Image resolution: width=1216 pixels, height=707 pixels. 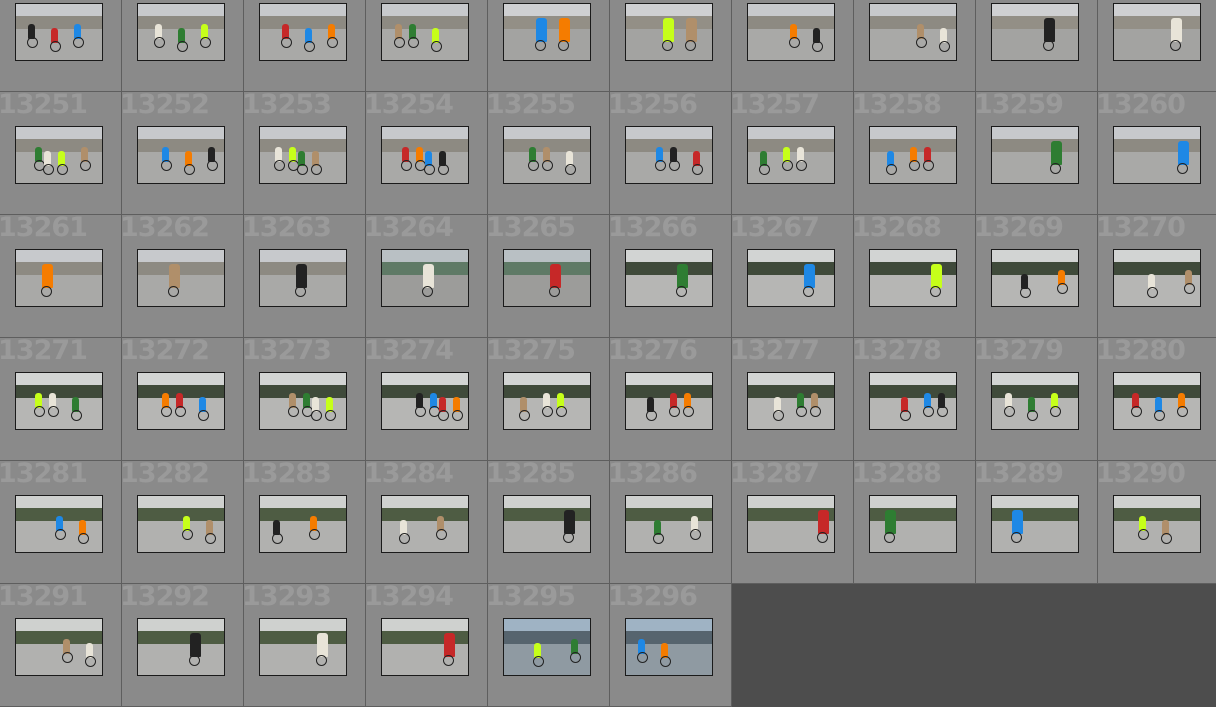 I want to click on grid-cell: 13262, so click(x=183, y=276).